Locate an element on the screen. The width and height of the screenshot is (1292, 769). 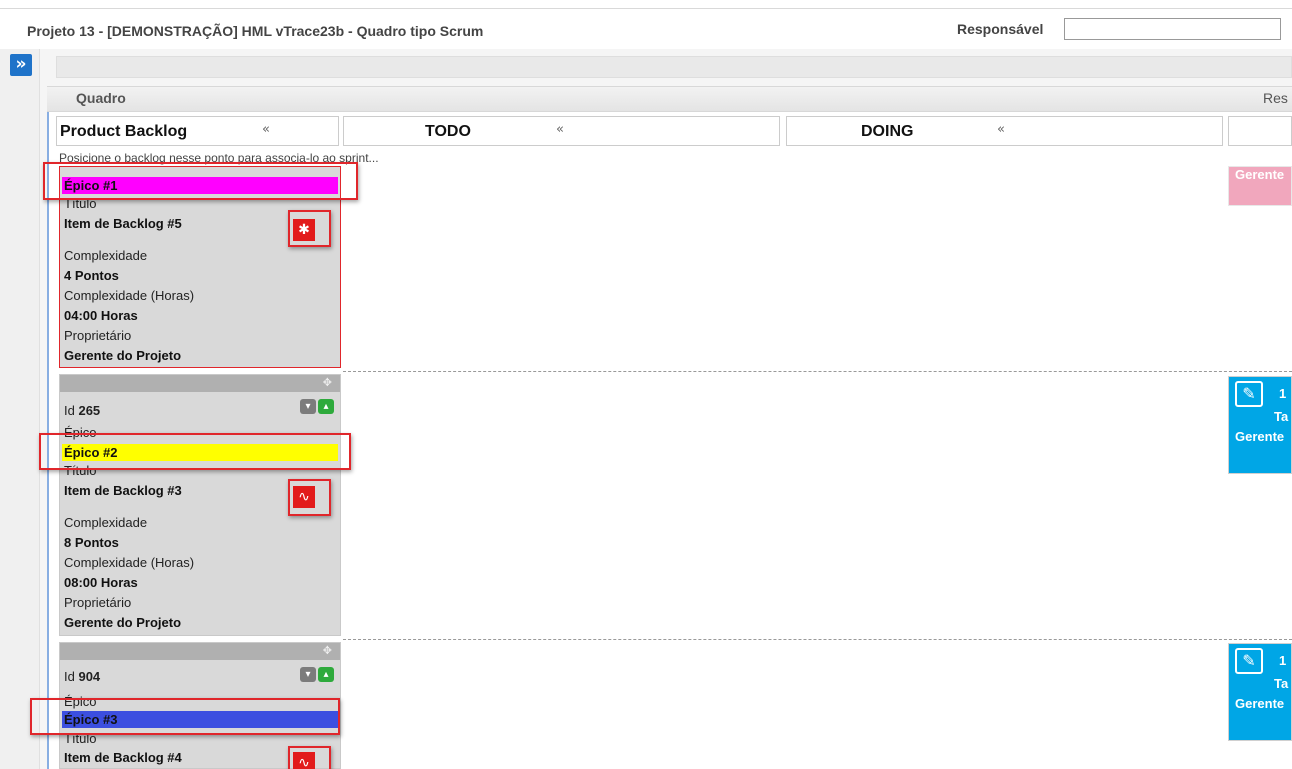
responsavel-input is located at coordinates (1172, 29).